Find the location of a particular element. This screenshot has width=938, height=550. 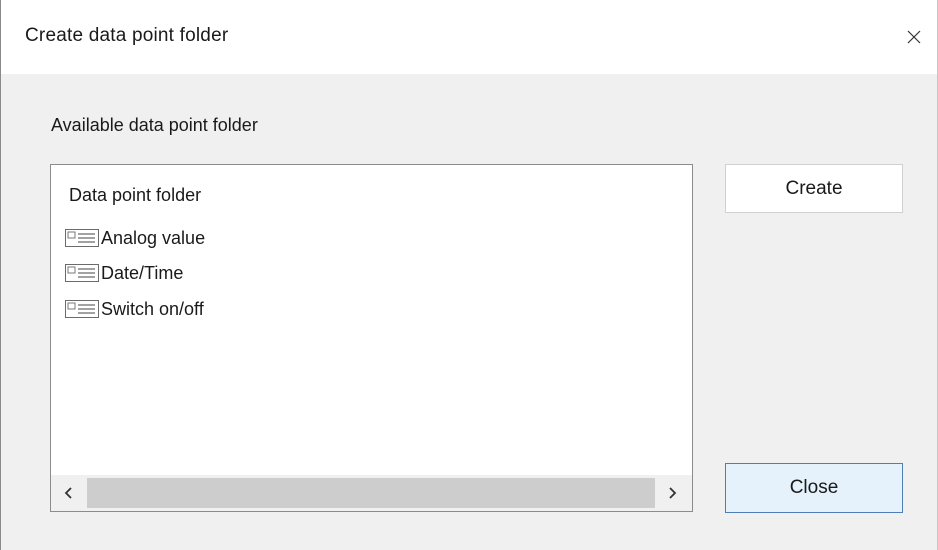

title-bar: Create data point folder is located at coordinates (469, 37).